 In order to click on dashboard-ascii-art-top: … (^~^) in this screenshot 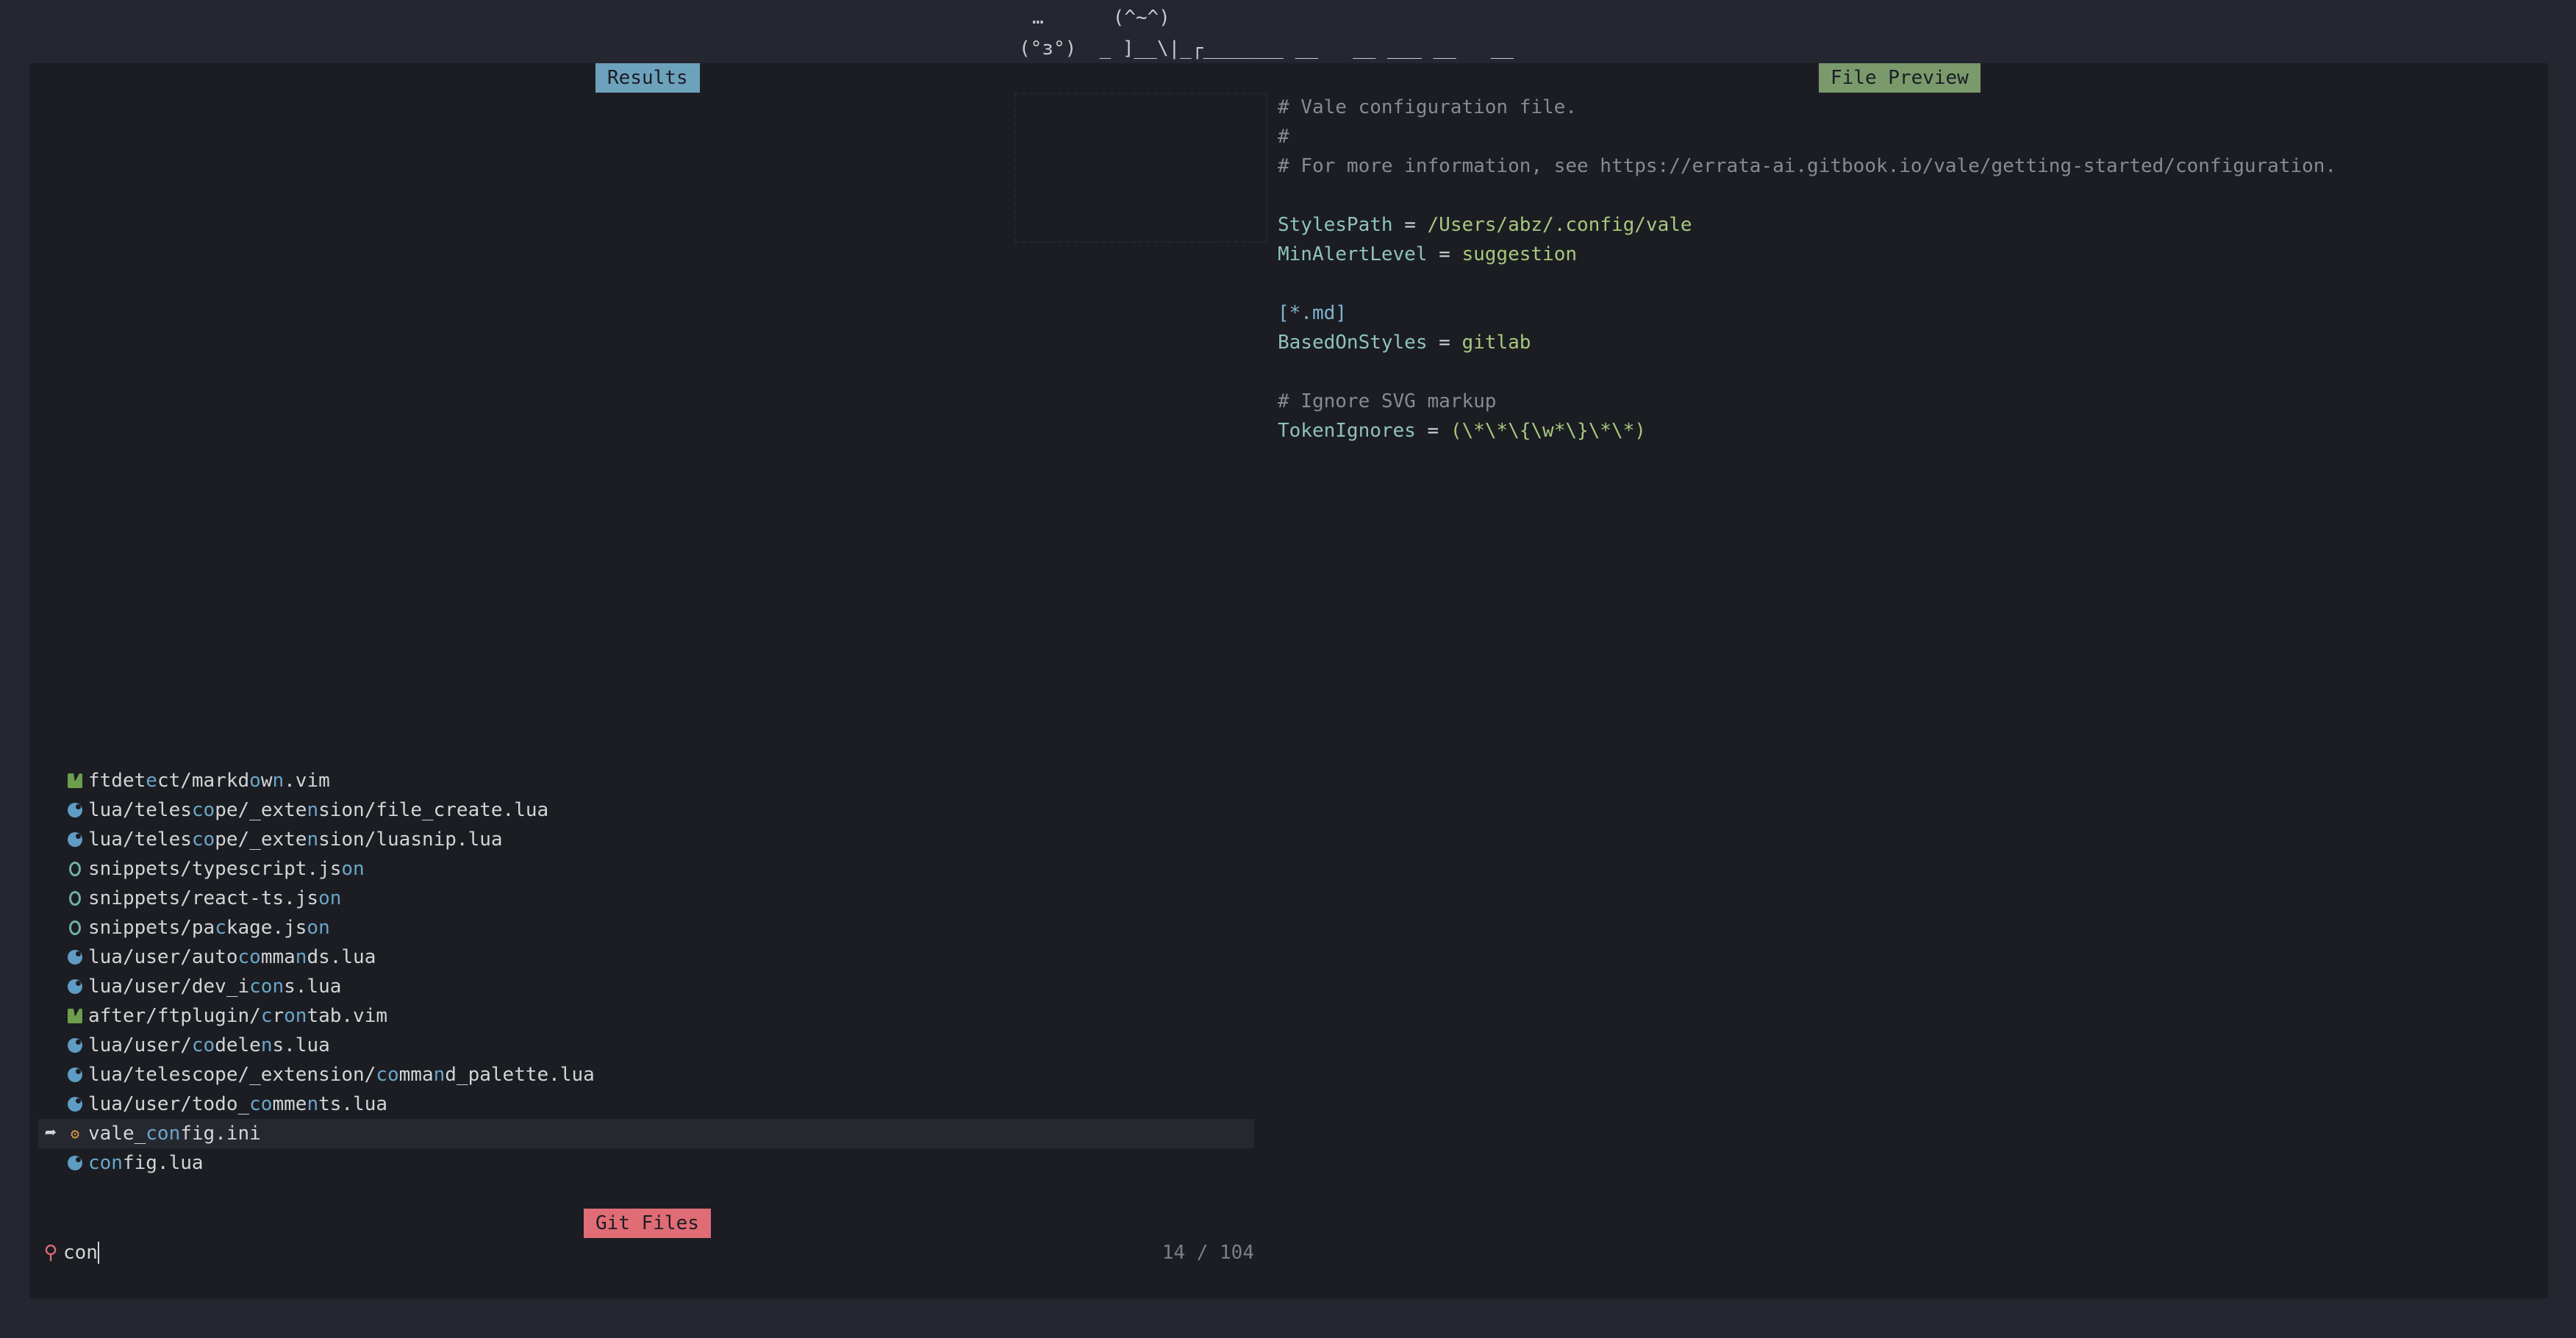, I will do `click(1101, 18)`.